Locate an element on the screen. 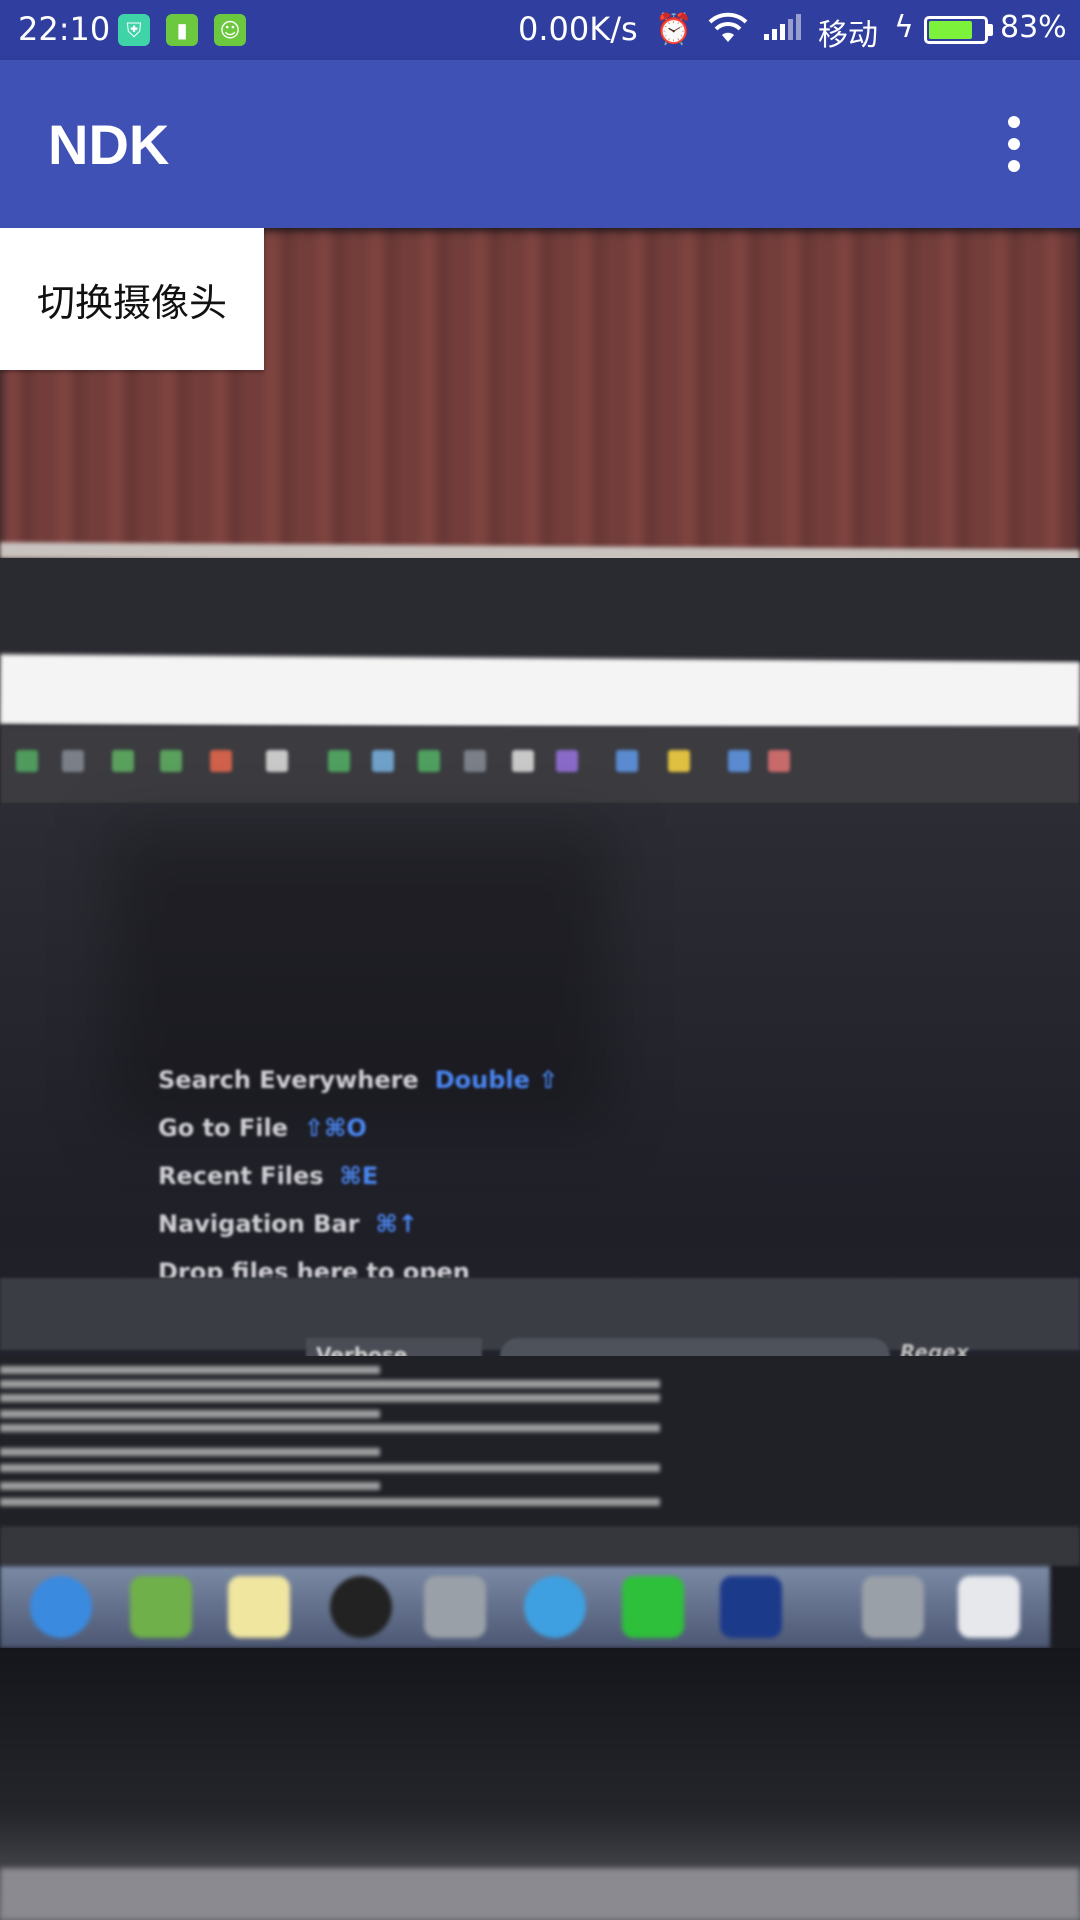  more-vert-icon is located at coordinates (1014, 144).